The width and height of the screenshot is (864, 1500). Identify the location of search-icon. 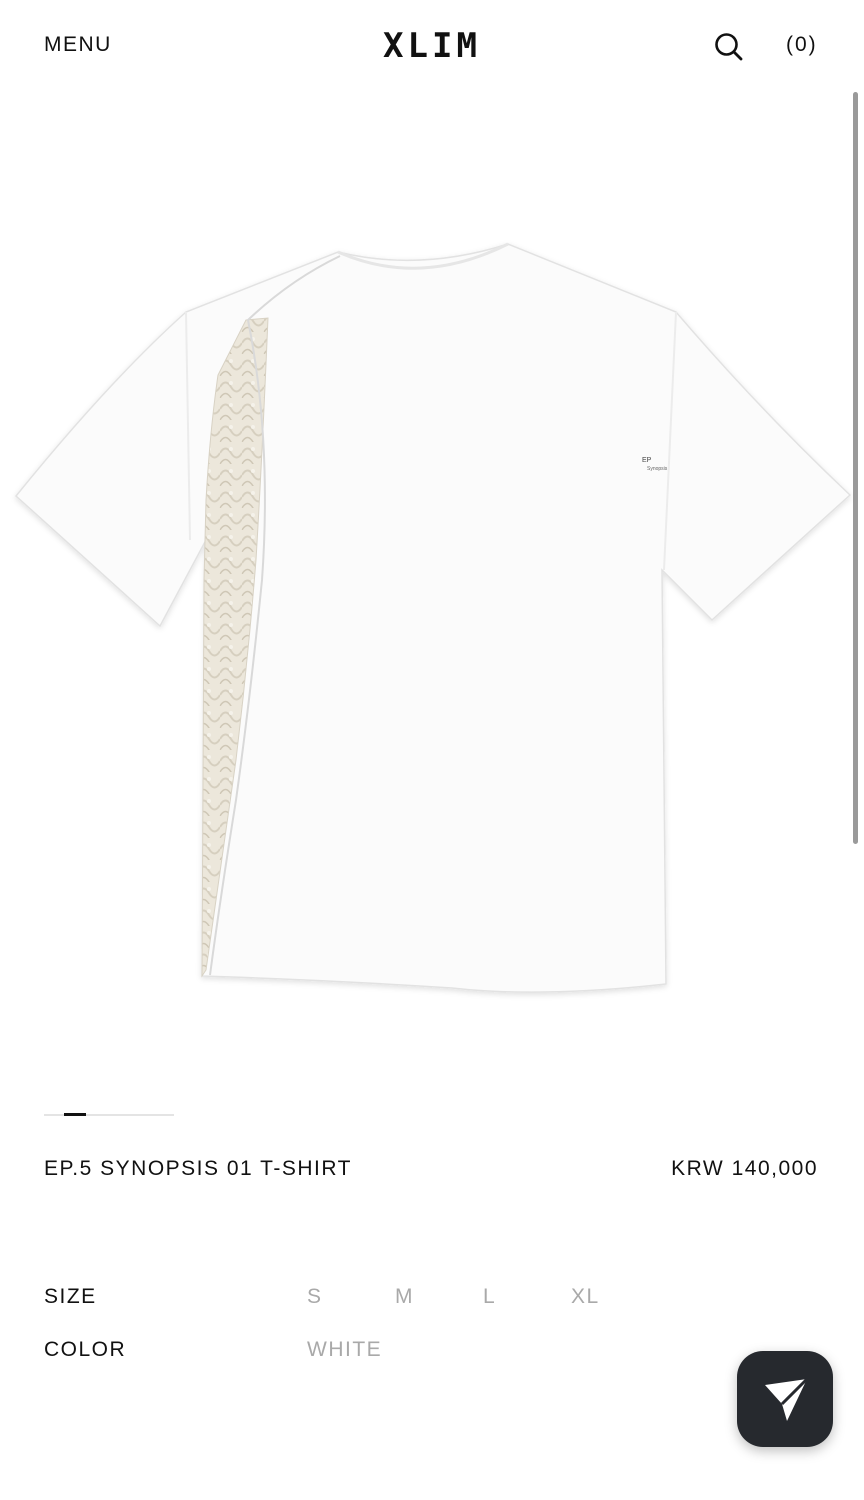
(729, 47).